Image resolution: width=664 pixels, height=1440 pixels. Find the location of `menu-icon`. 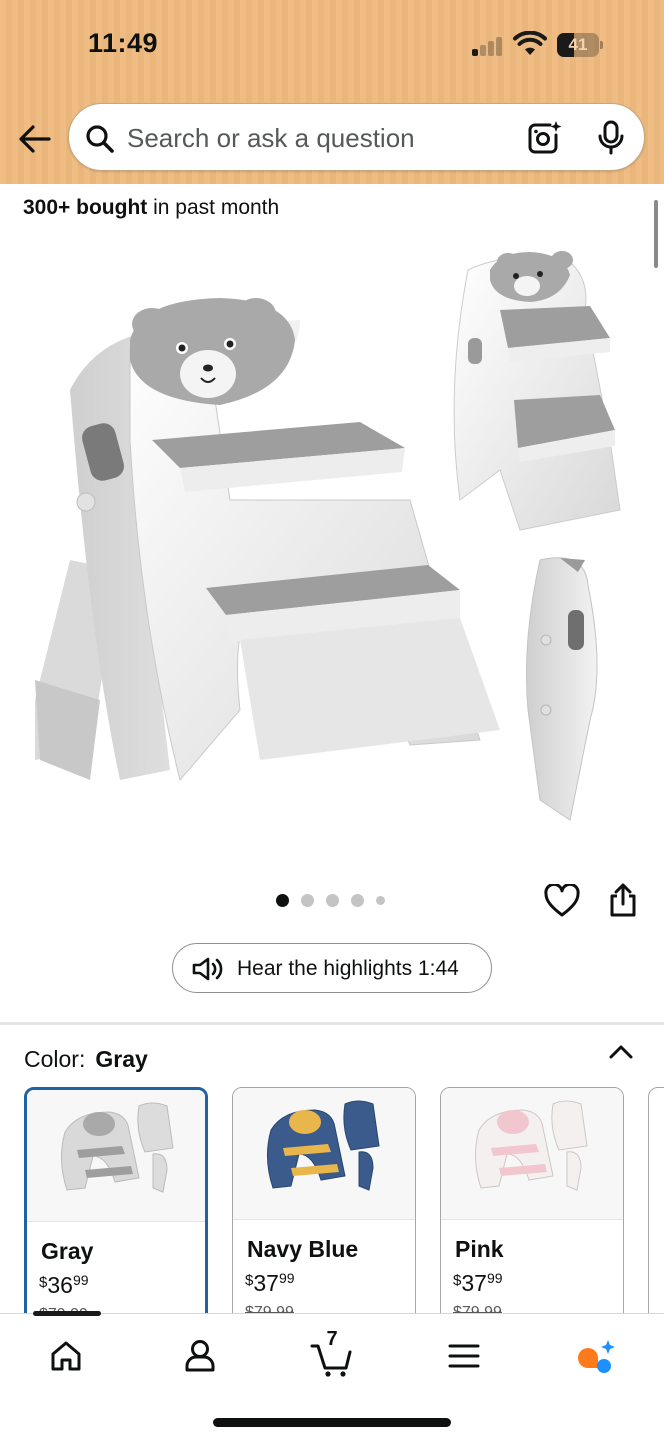

menu-icon is located at coordinates (464, 1356).